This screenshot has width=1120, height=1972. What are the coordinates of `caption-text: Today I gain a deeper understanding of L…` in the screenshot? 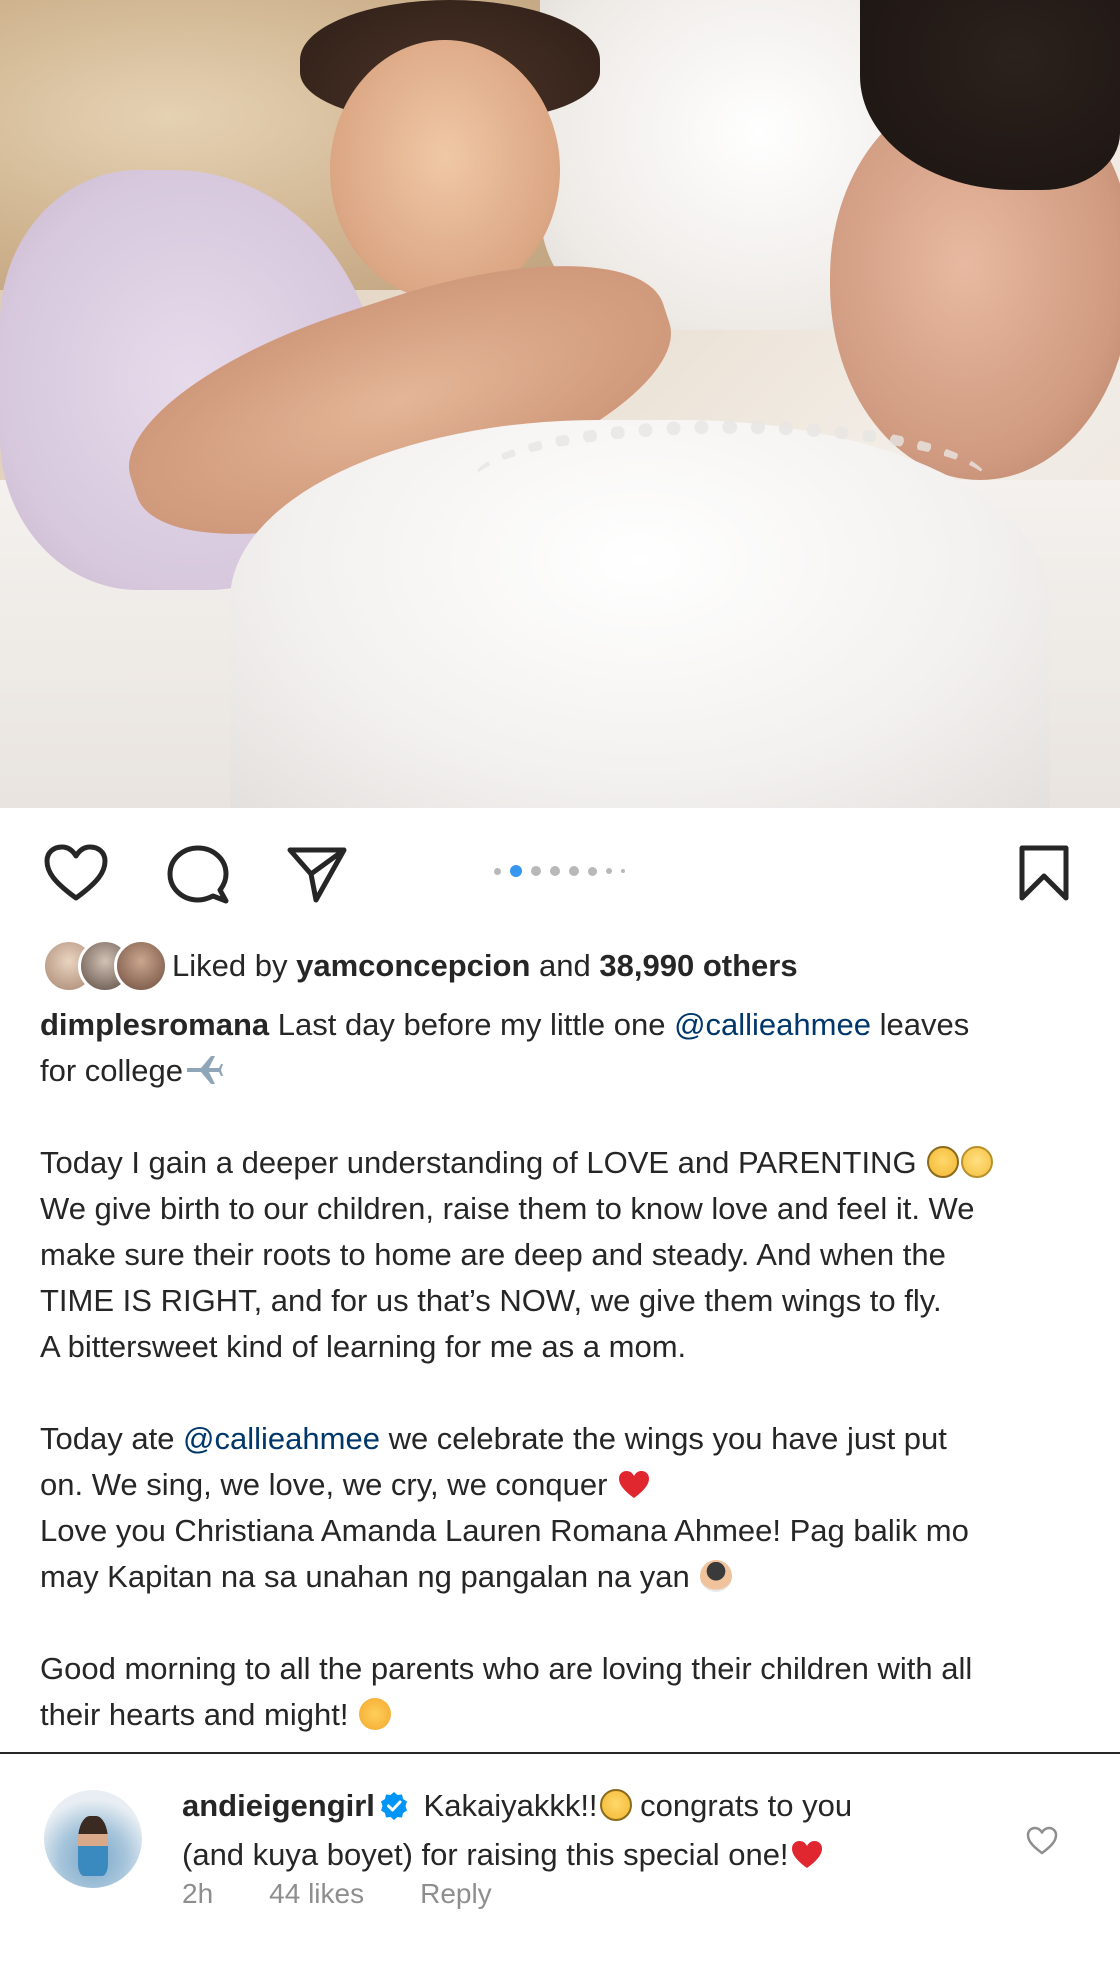 It's located at (483, 1162).